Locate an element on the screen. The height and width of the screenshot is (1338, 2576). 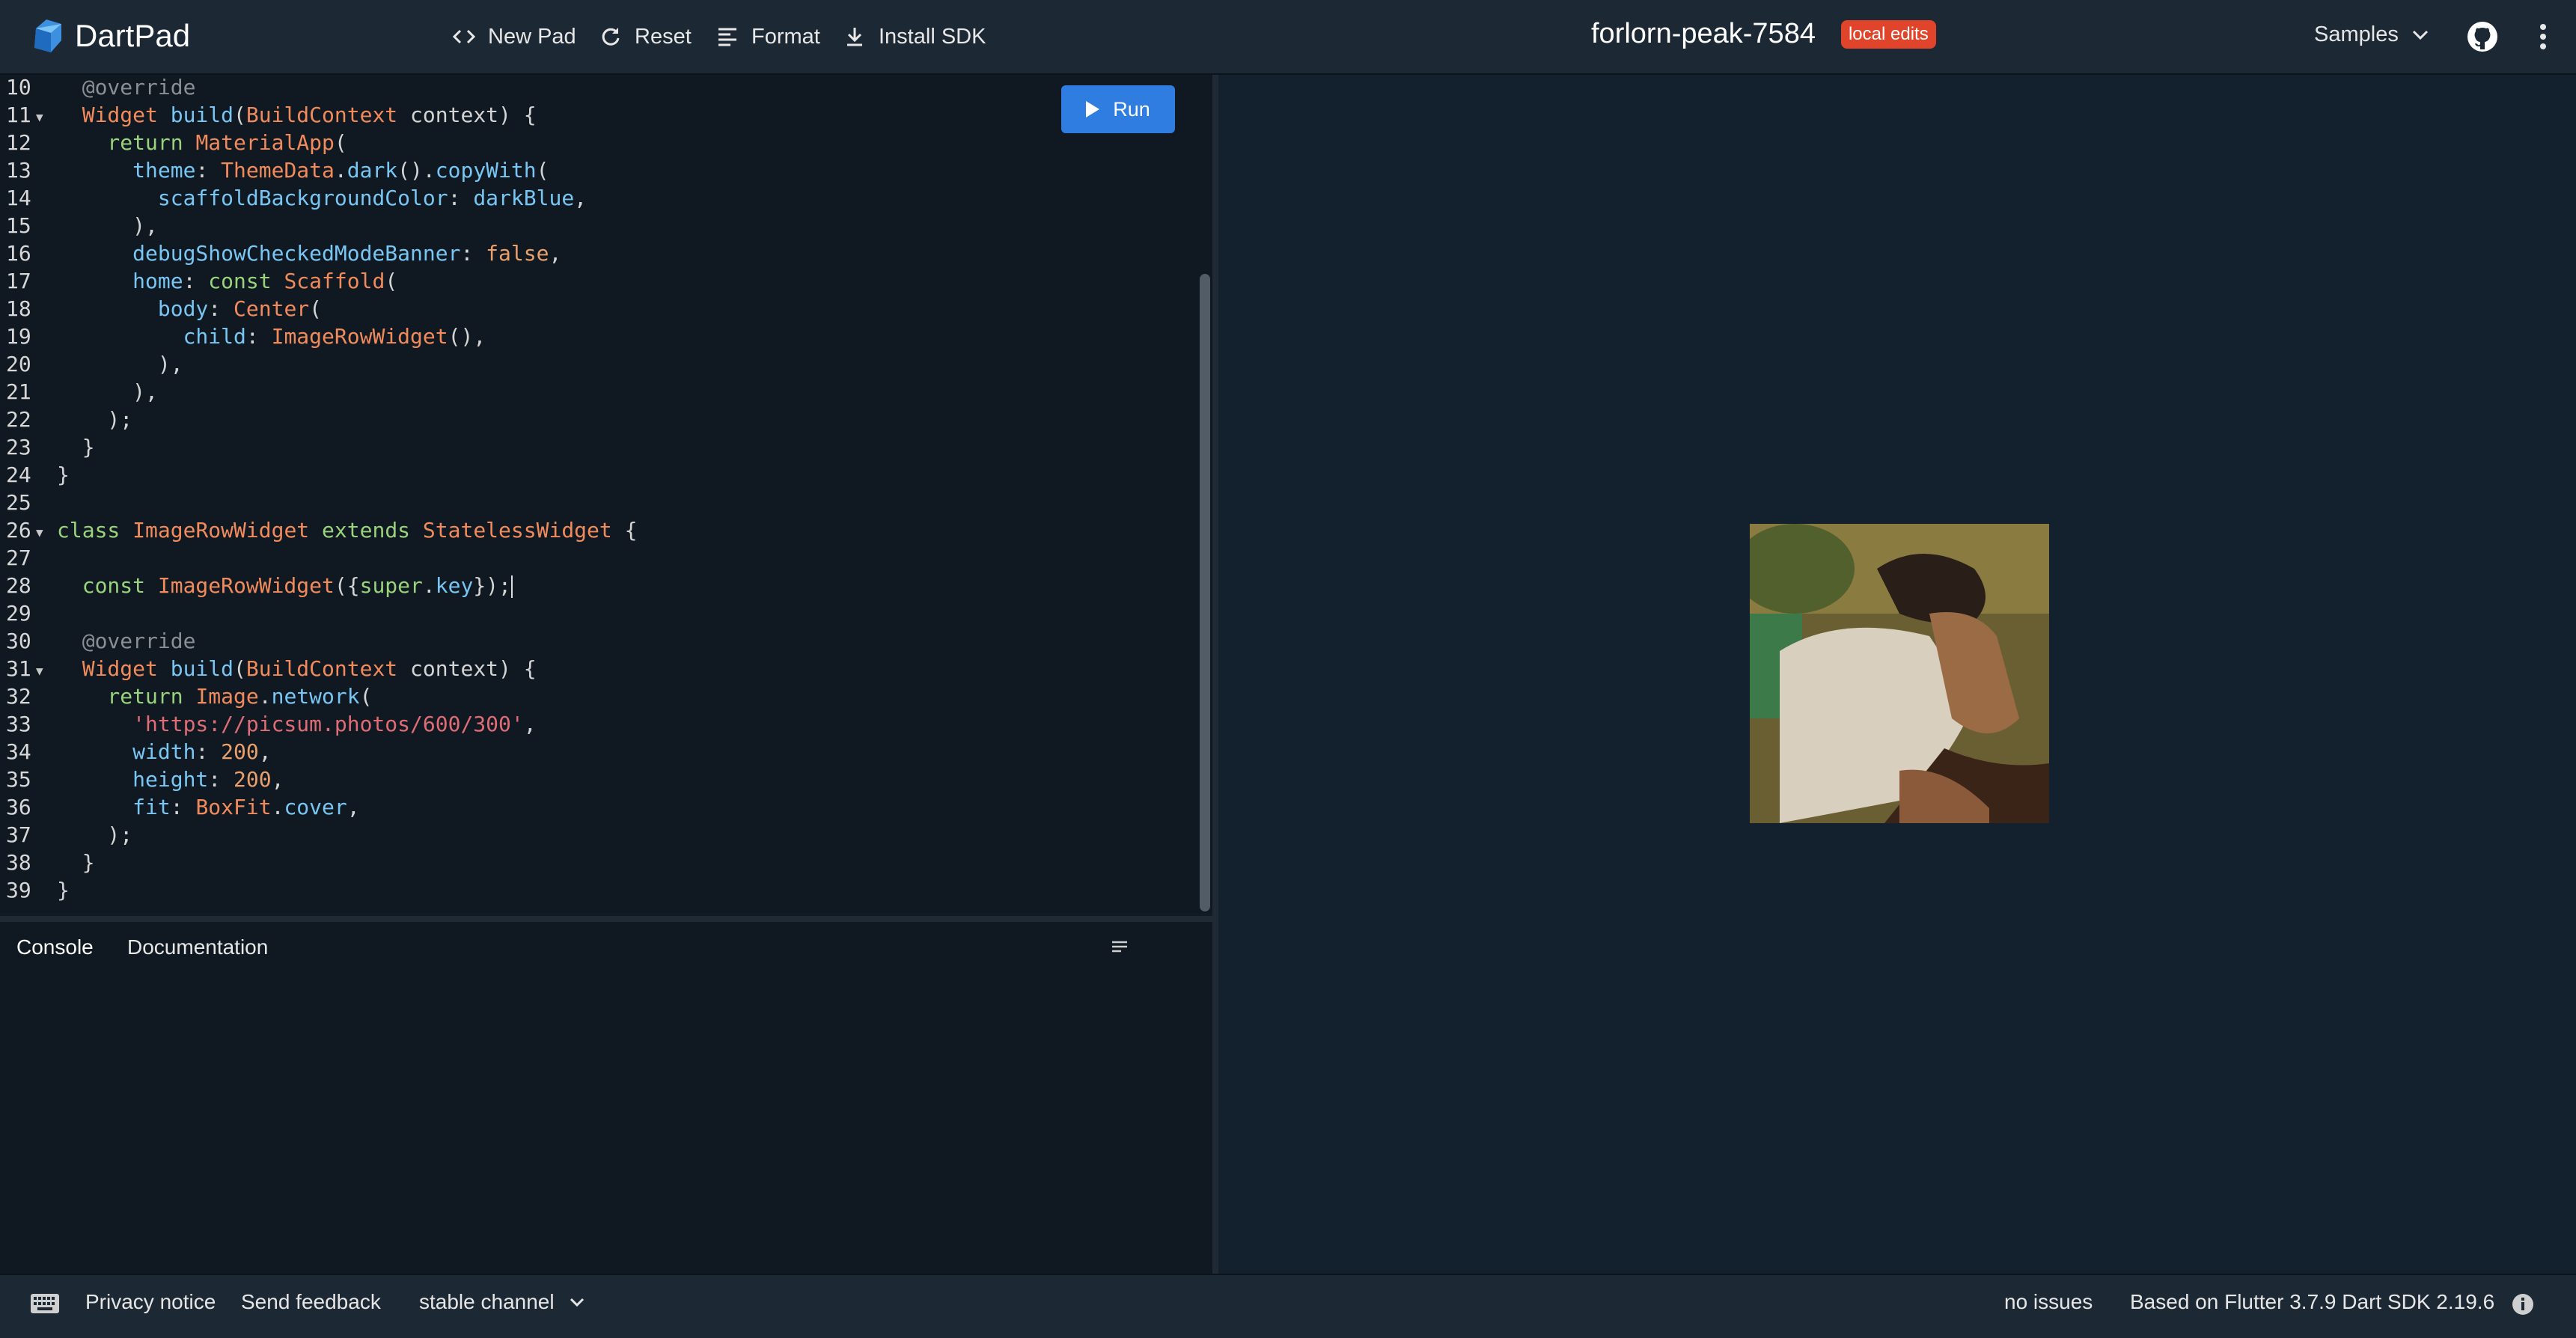
more-options-button is located at coordinates (2543, 38).